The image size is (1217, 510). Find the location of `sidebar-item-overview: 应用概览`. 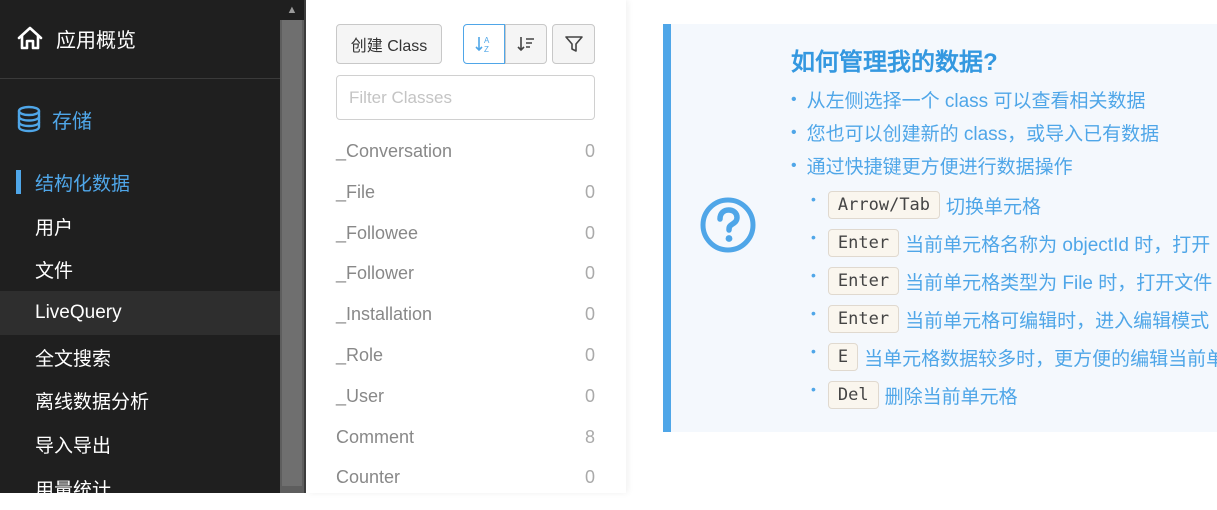

sidebar-item-overview: 应用概览 is located at coordinates (76, 38).